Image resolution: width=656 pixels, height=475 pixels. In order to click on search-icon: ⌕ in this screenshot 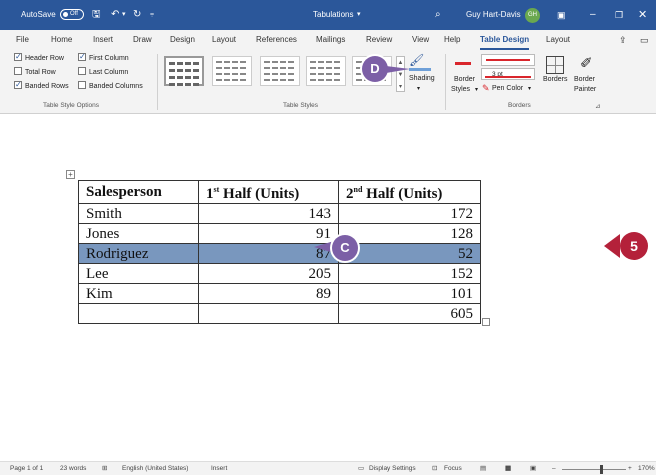, I will do `click(438, 15)`.